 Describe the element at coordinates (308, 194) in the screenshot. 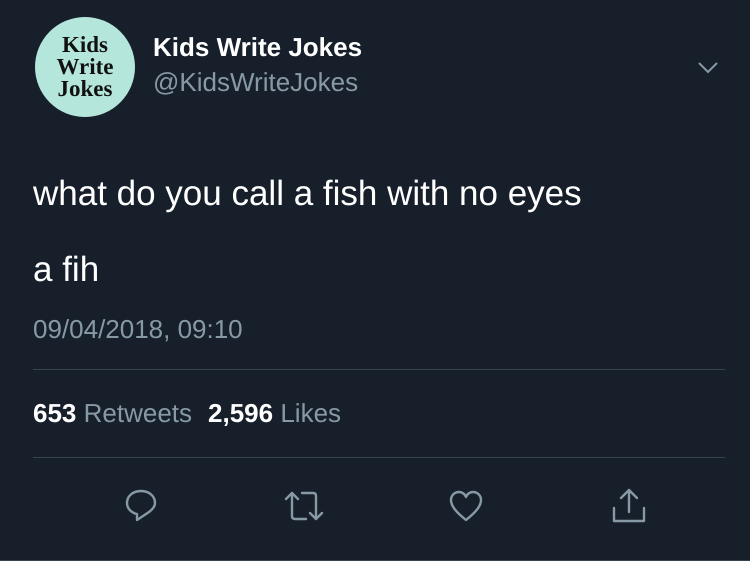

I see `tweet-text: what do you call a fish with no eyes` at that location.